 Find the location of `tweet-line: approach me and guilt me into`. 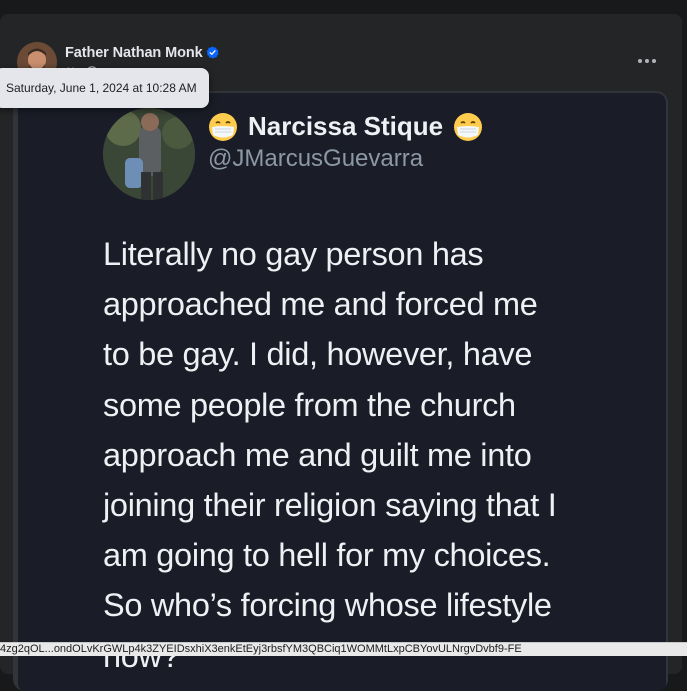

tweet-line: approach me and guilt me into is located at coordinates (317, 454).